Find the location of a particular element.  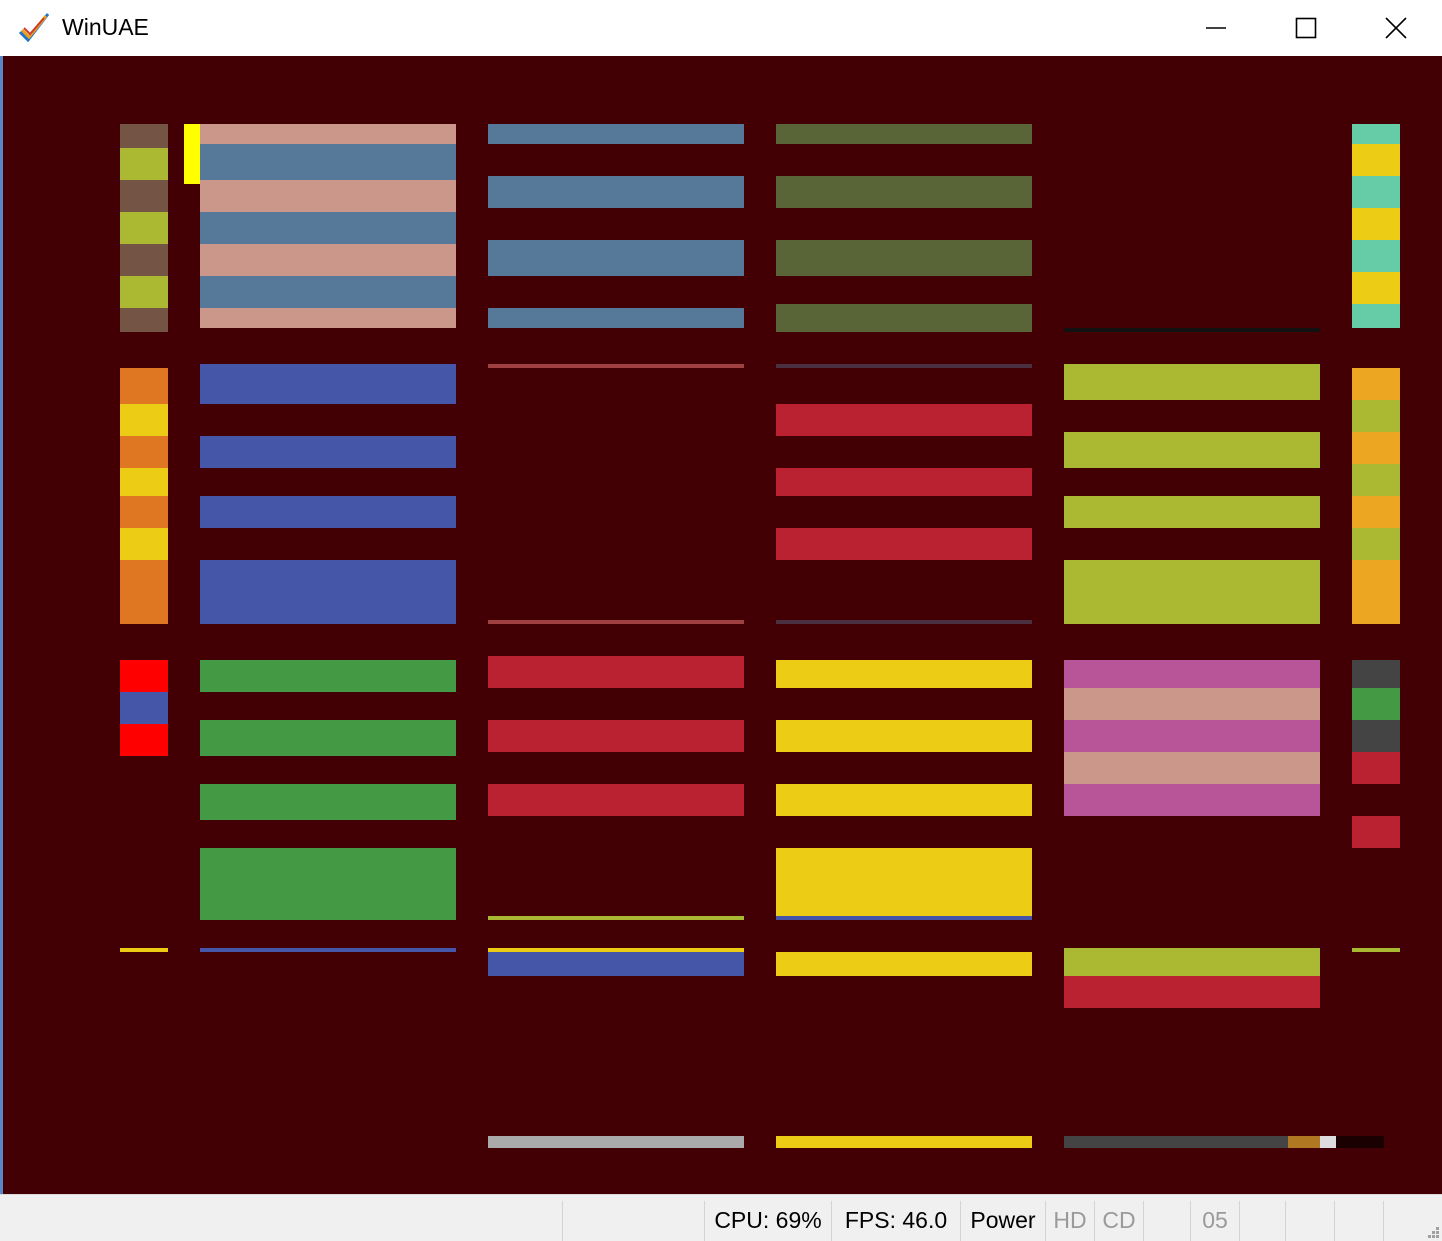

close-icon is located at coordinates (1396, 28).